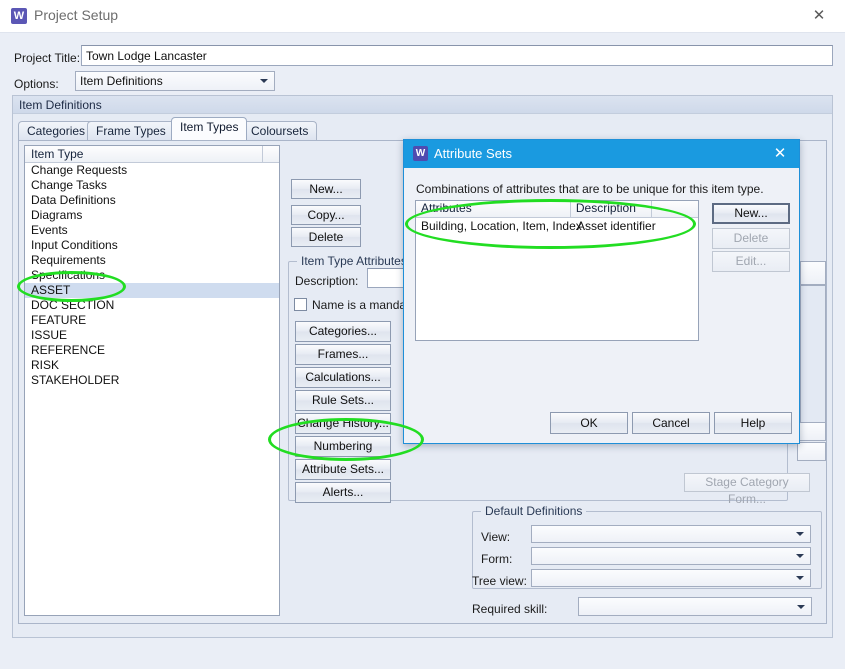 This screenshot has height=669, width=845. Describe the element at coordinates (56, 130) in the screenshot. I see `tab-categories: Categories` at that location.